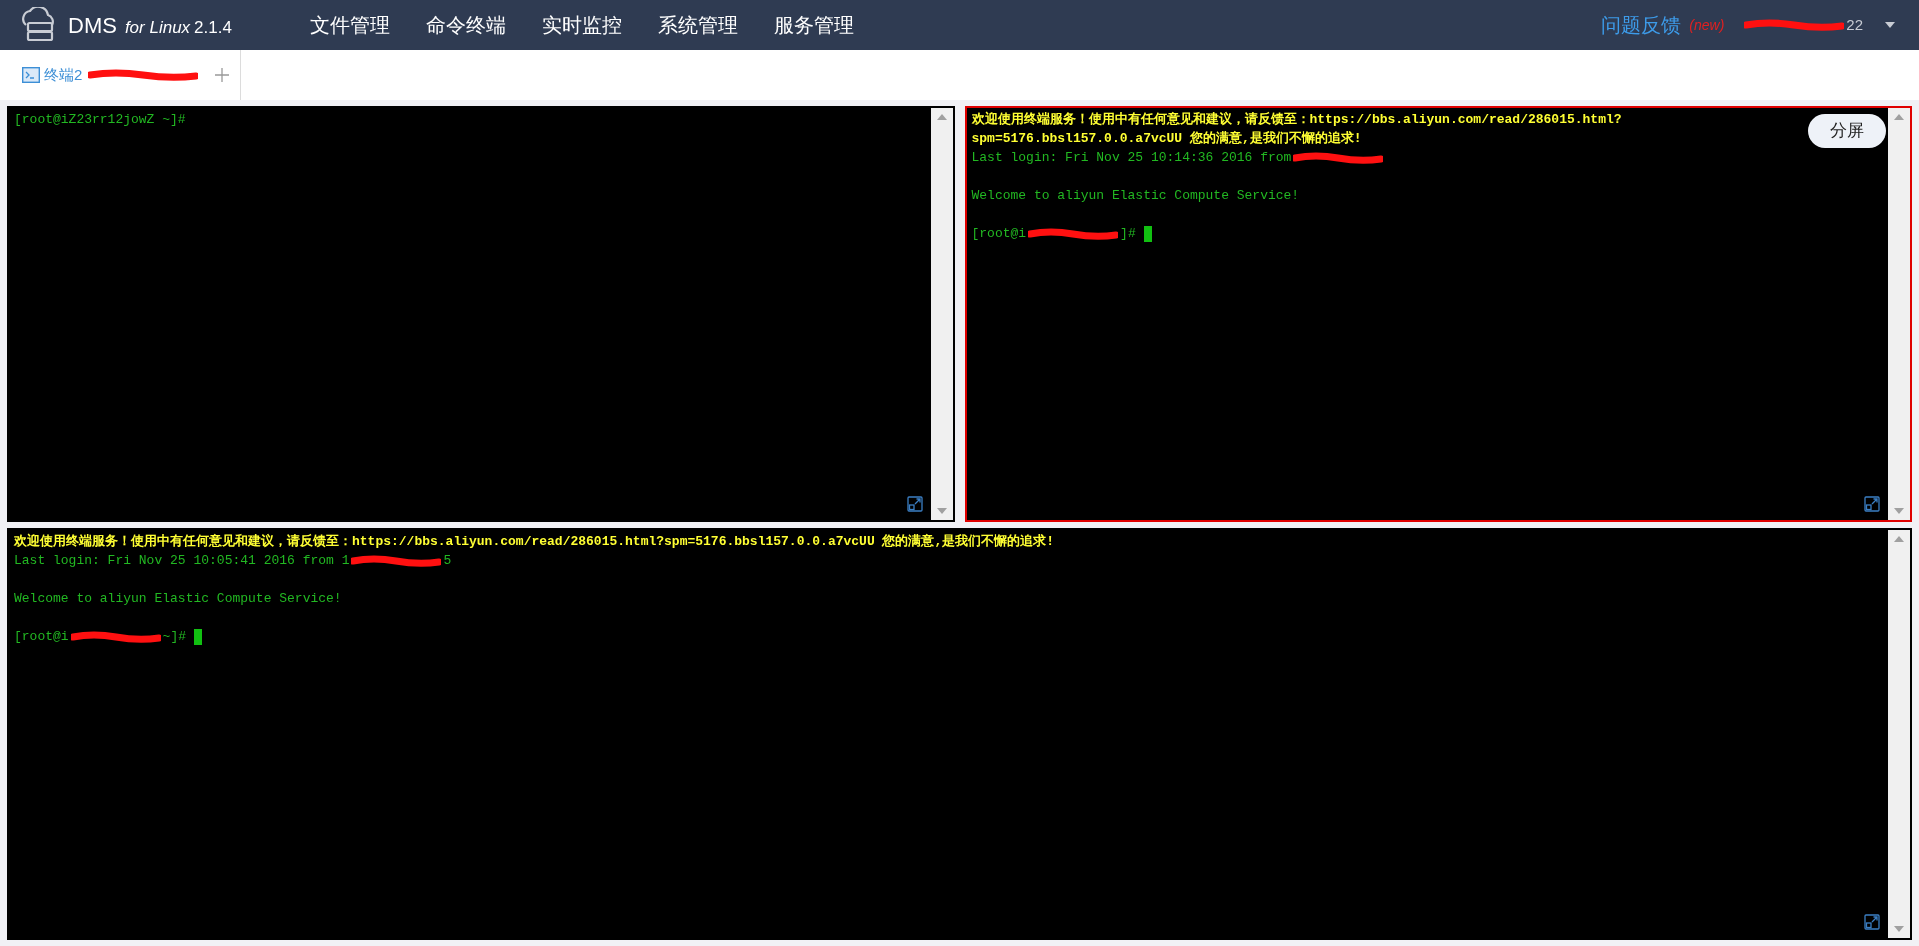 The height and width of the screenshot is (946, 1919). Describe the element at coordinates (1847, 131) in the screenshot. I see `split-screen-button: 分屏` at that location.